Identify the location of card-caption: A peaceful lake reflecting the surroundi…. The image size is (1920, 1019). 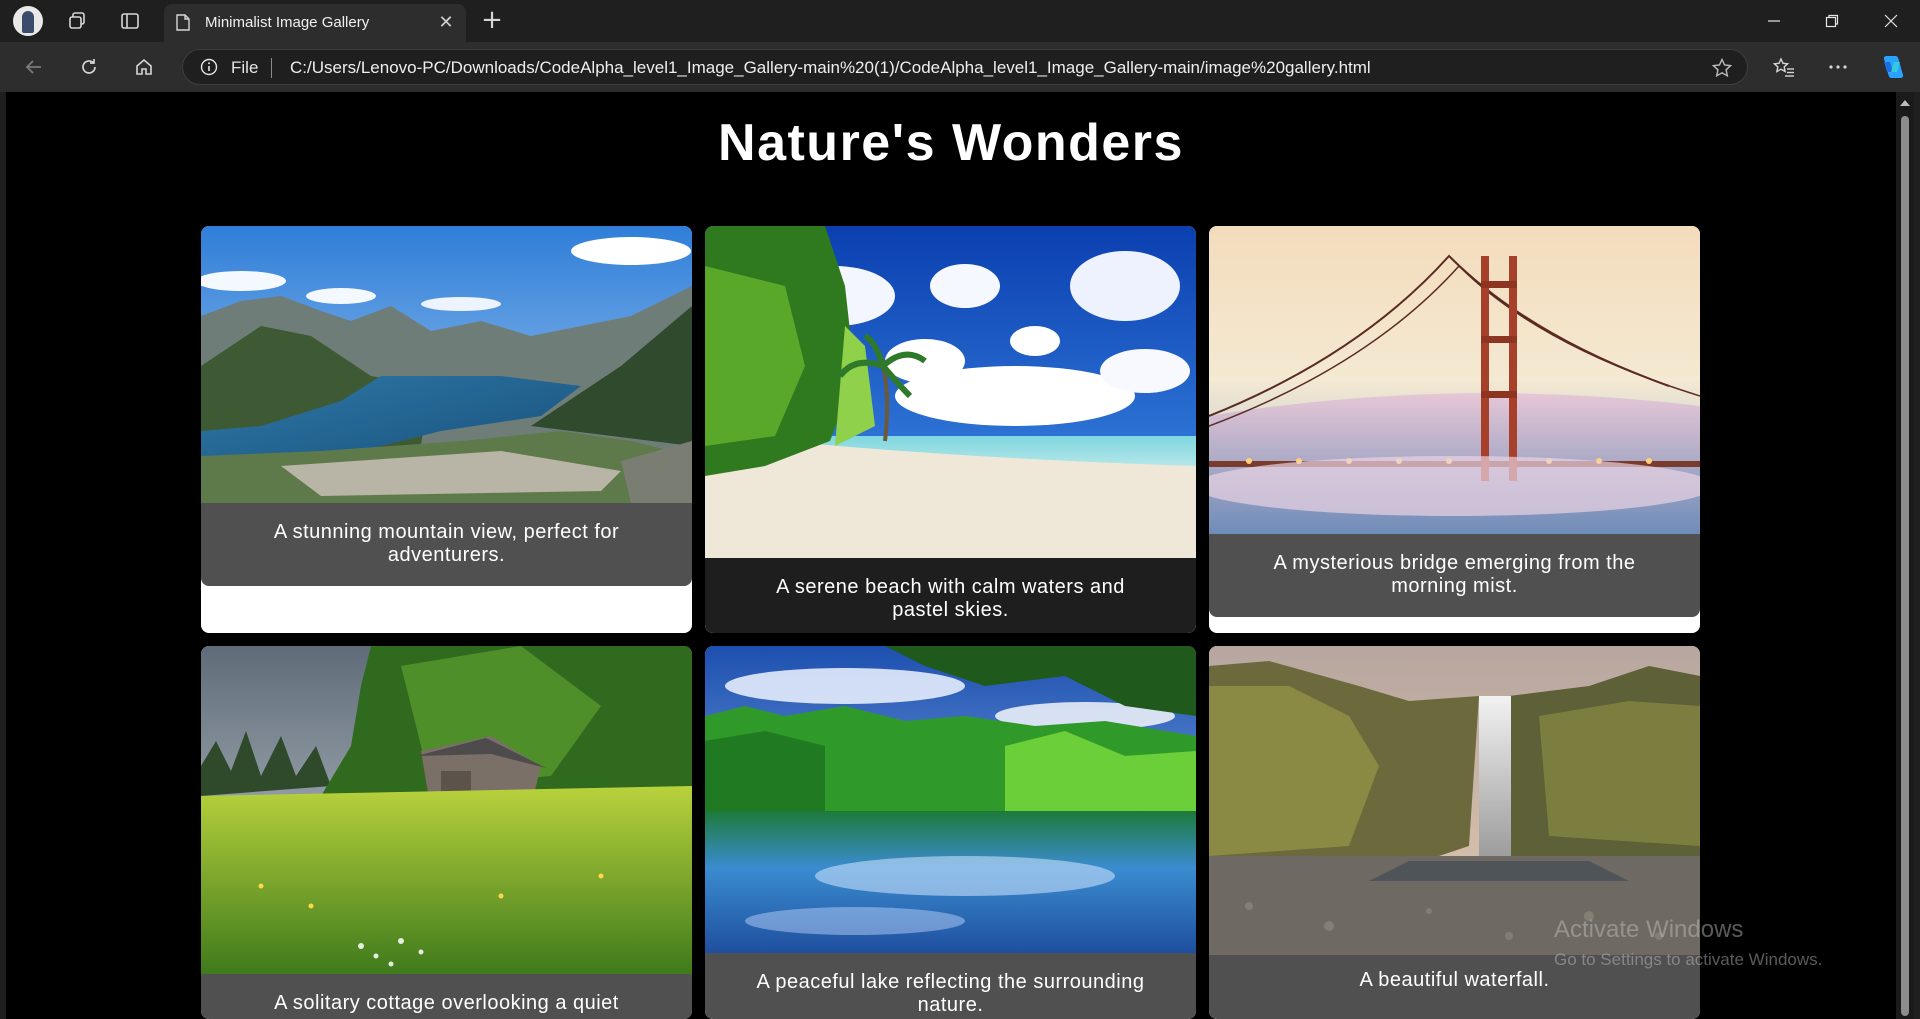
(950, 986).